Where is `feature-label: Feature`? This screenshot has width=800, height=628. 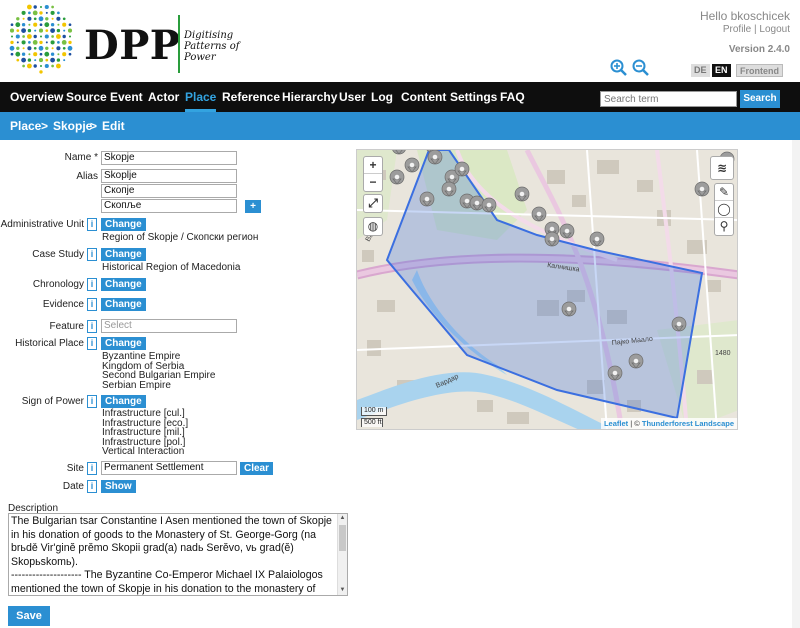 feature-label: Feature is located at coordinates (66, 326).